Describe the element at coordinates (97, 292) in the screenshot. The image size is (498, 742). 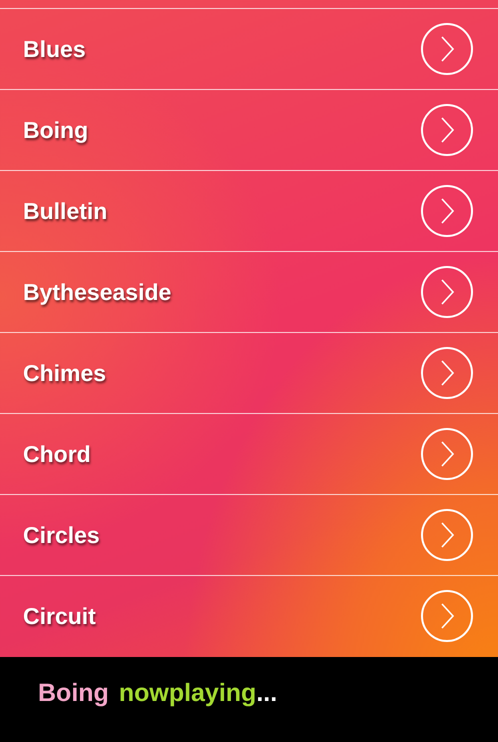
I see `sound-name: Bytheseaside` at that location.